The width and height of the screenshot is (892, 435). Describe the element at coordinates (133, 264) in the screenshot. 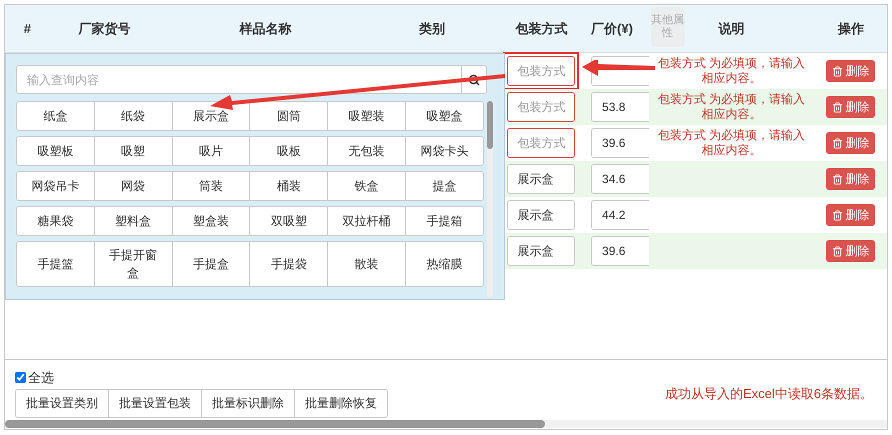

I see `package-option: 手提开窗盒` at that location.